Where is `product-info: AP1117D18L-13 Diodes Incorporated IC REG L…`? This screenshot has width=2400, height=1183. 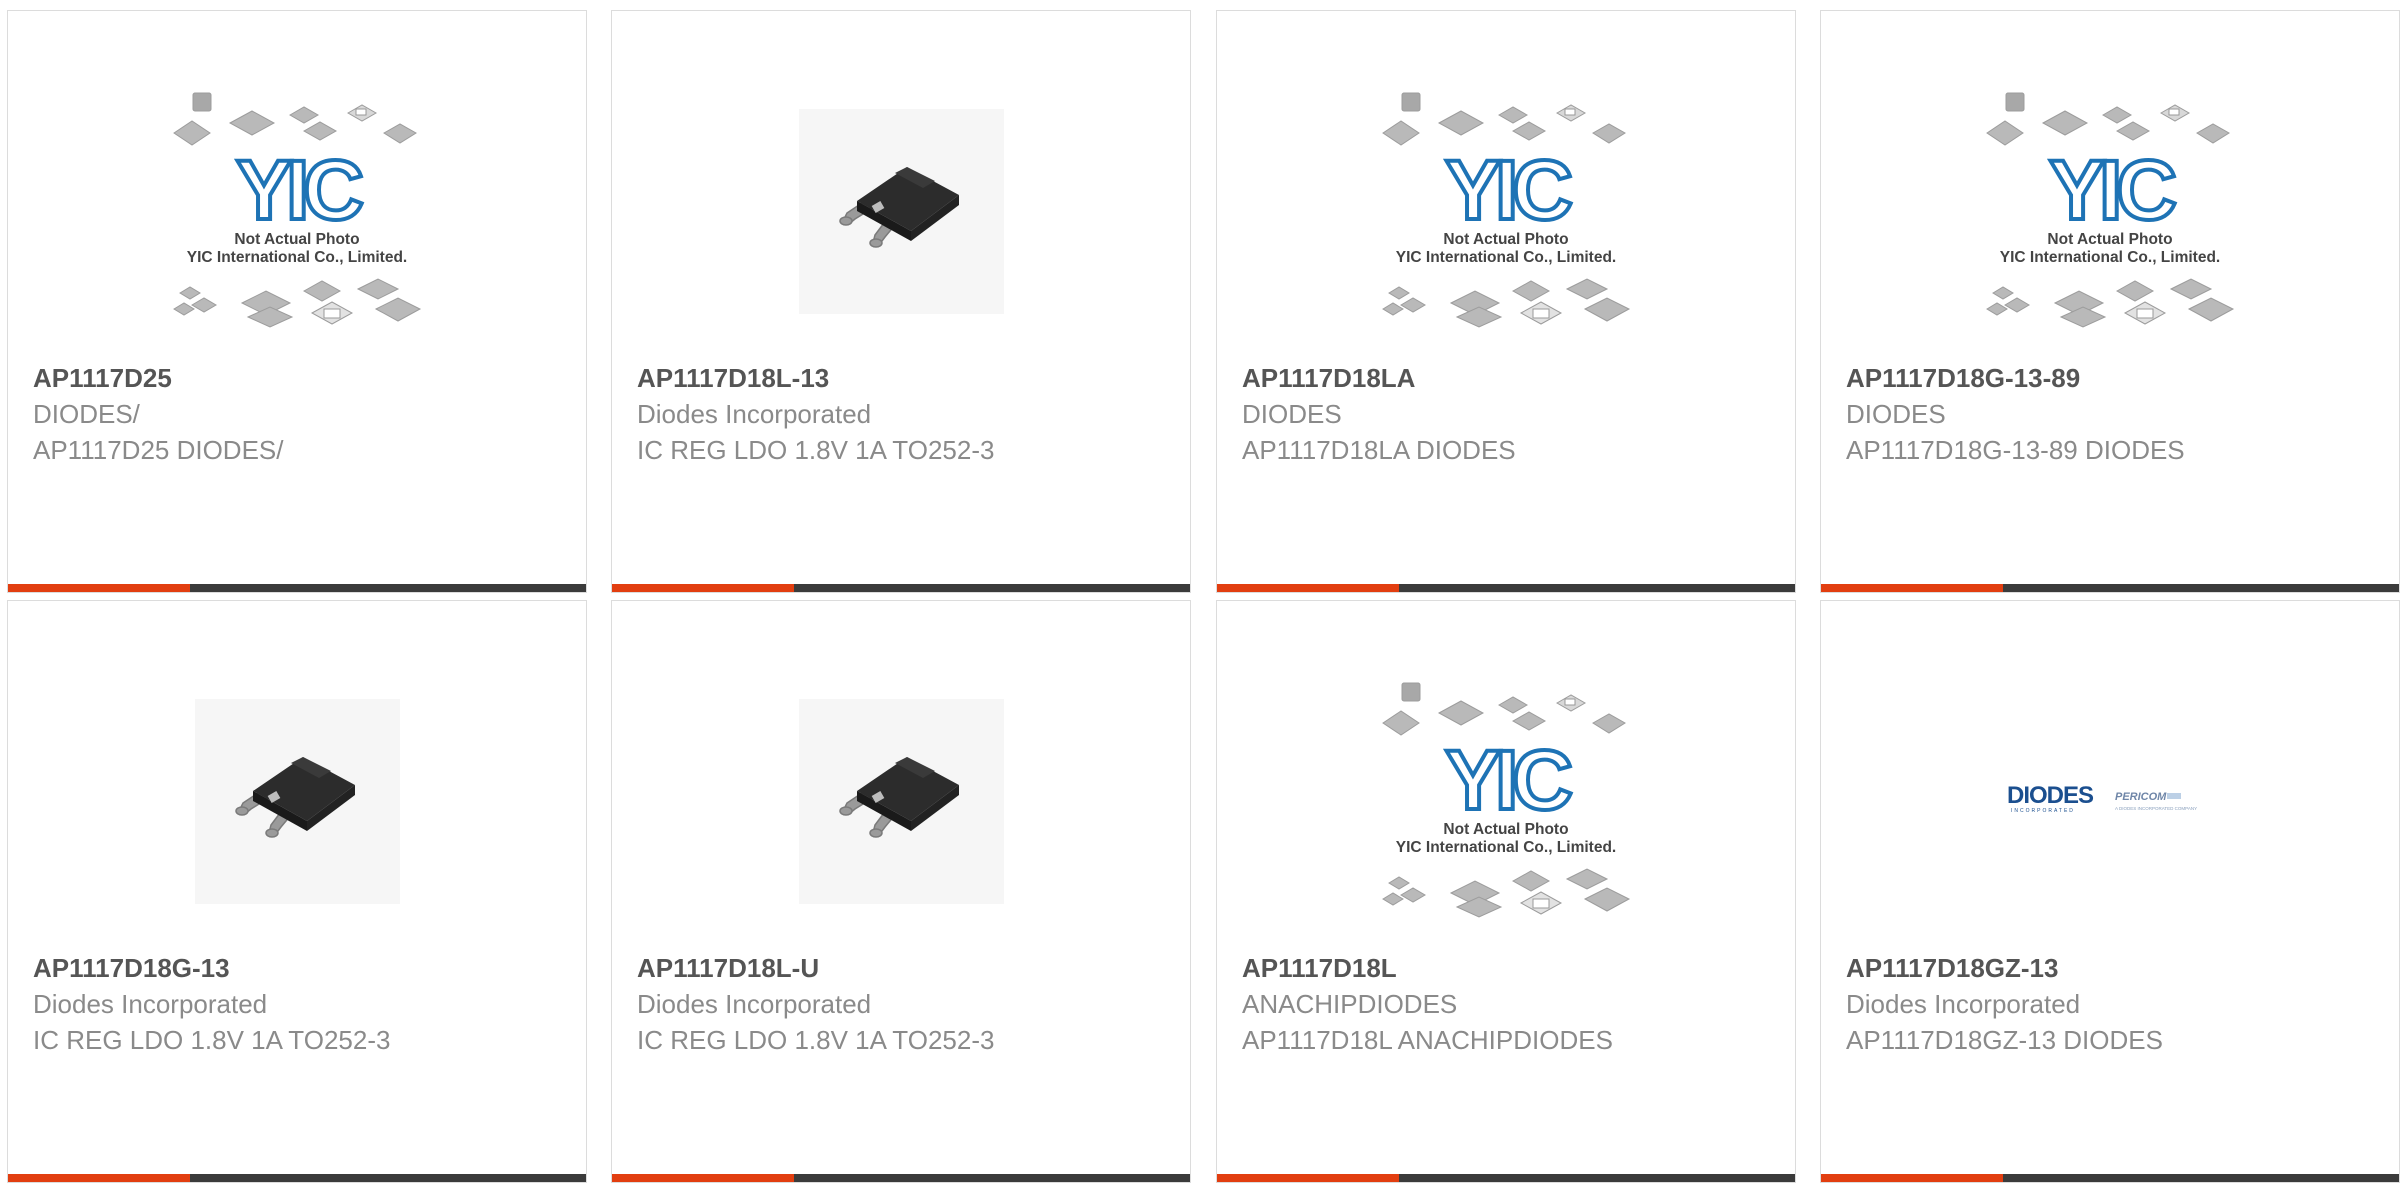 product-info: AP1117D18L-13 Diodes Incorporated IC REG L… is located at coordinates (903, 414).